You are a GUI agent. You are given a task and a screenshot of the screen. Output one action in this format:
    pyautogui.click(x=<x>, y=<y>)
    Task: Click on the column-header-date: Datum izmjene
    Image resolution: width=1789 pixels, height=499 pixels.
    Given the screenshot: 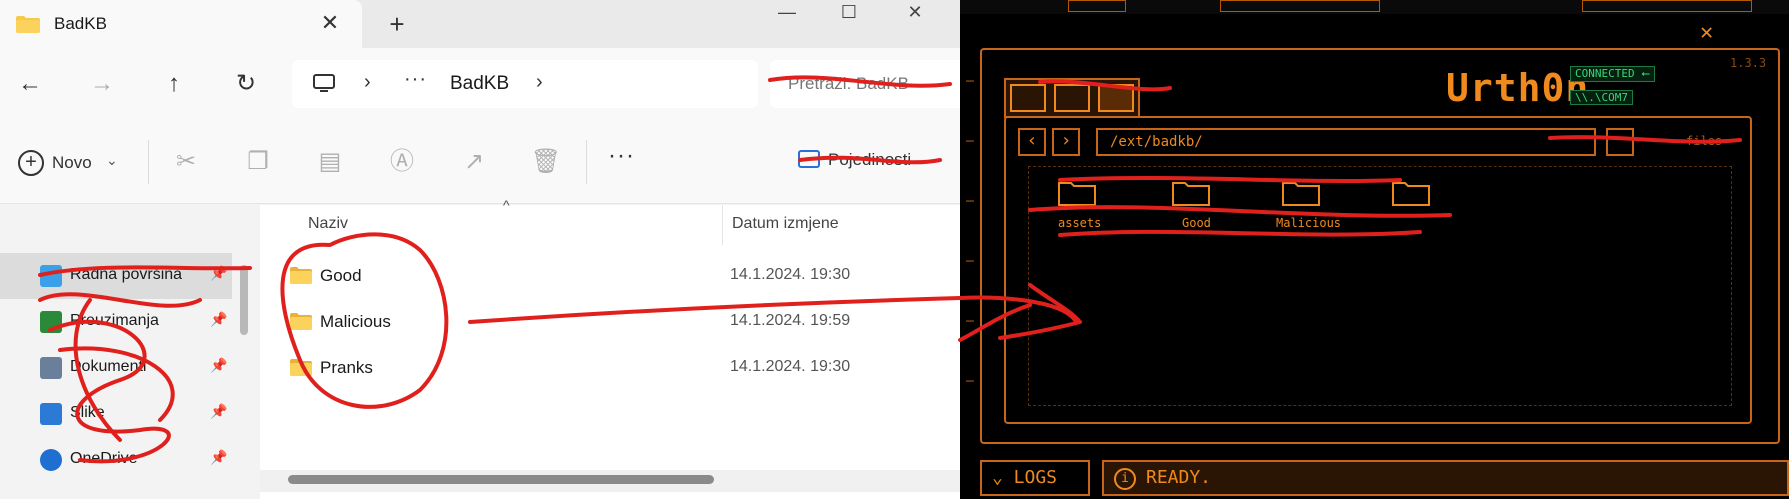 What is the action you would take?
    pyautogui.click(x=785, y=224)
    